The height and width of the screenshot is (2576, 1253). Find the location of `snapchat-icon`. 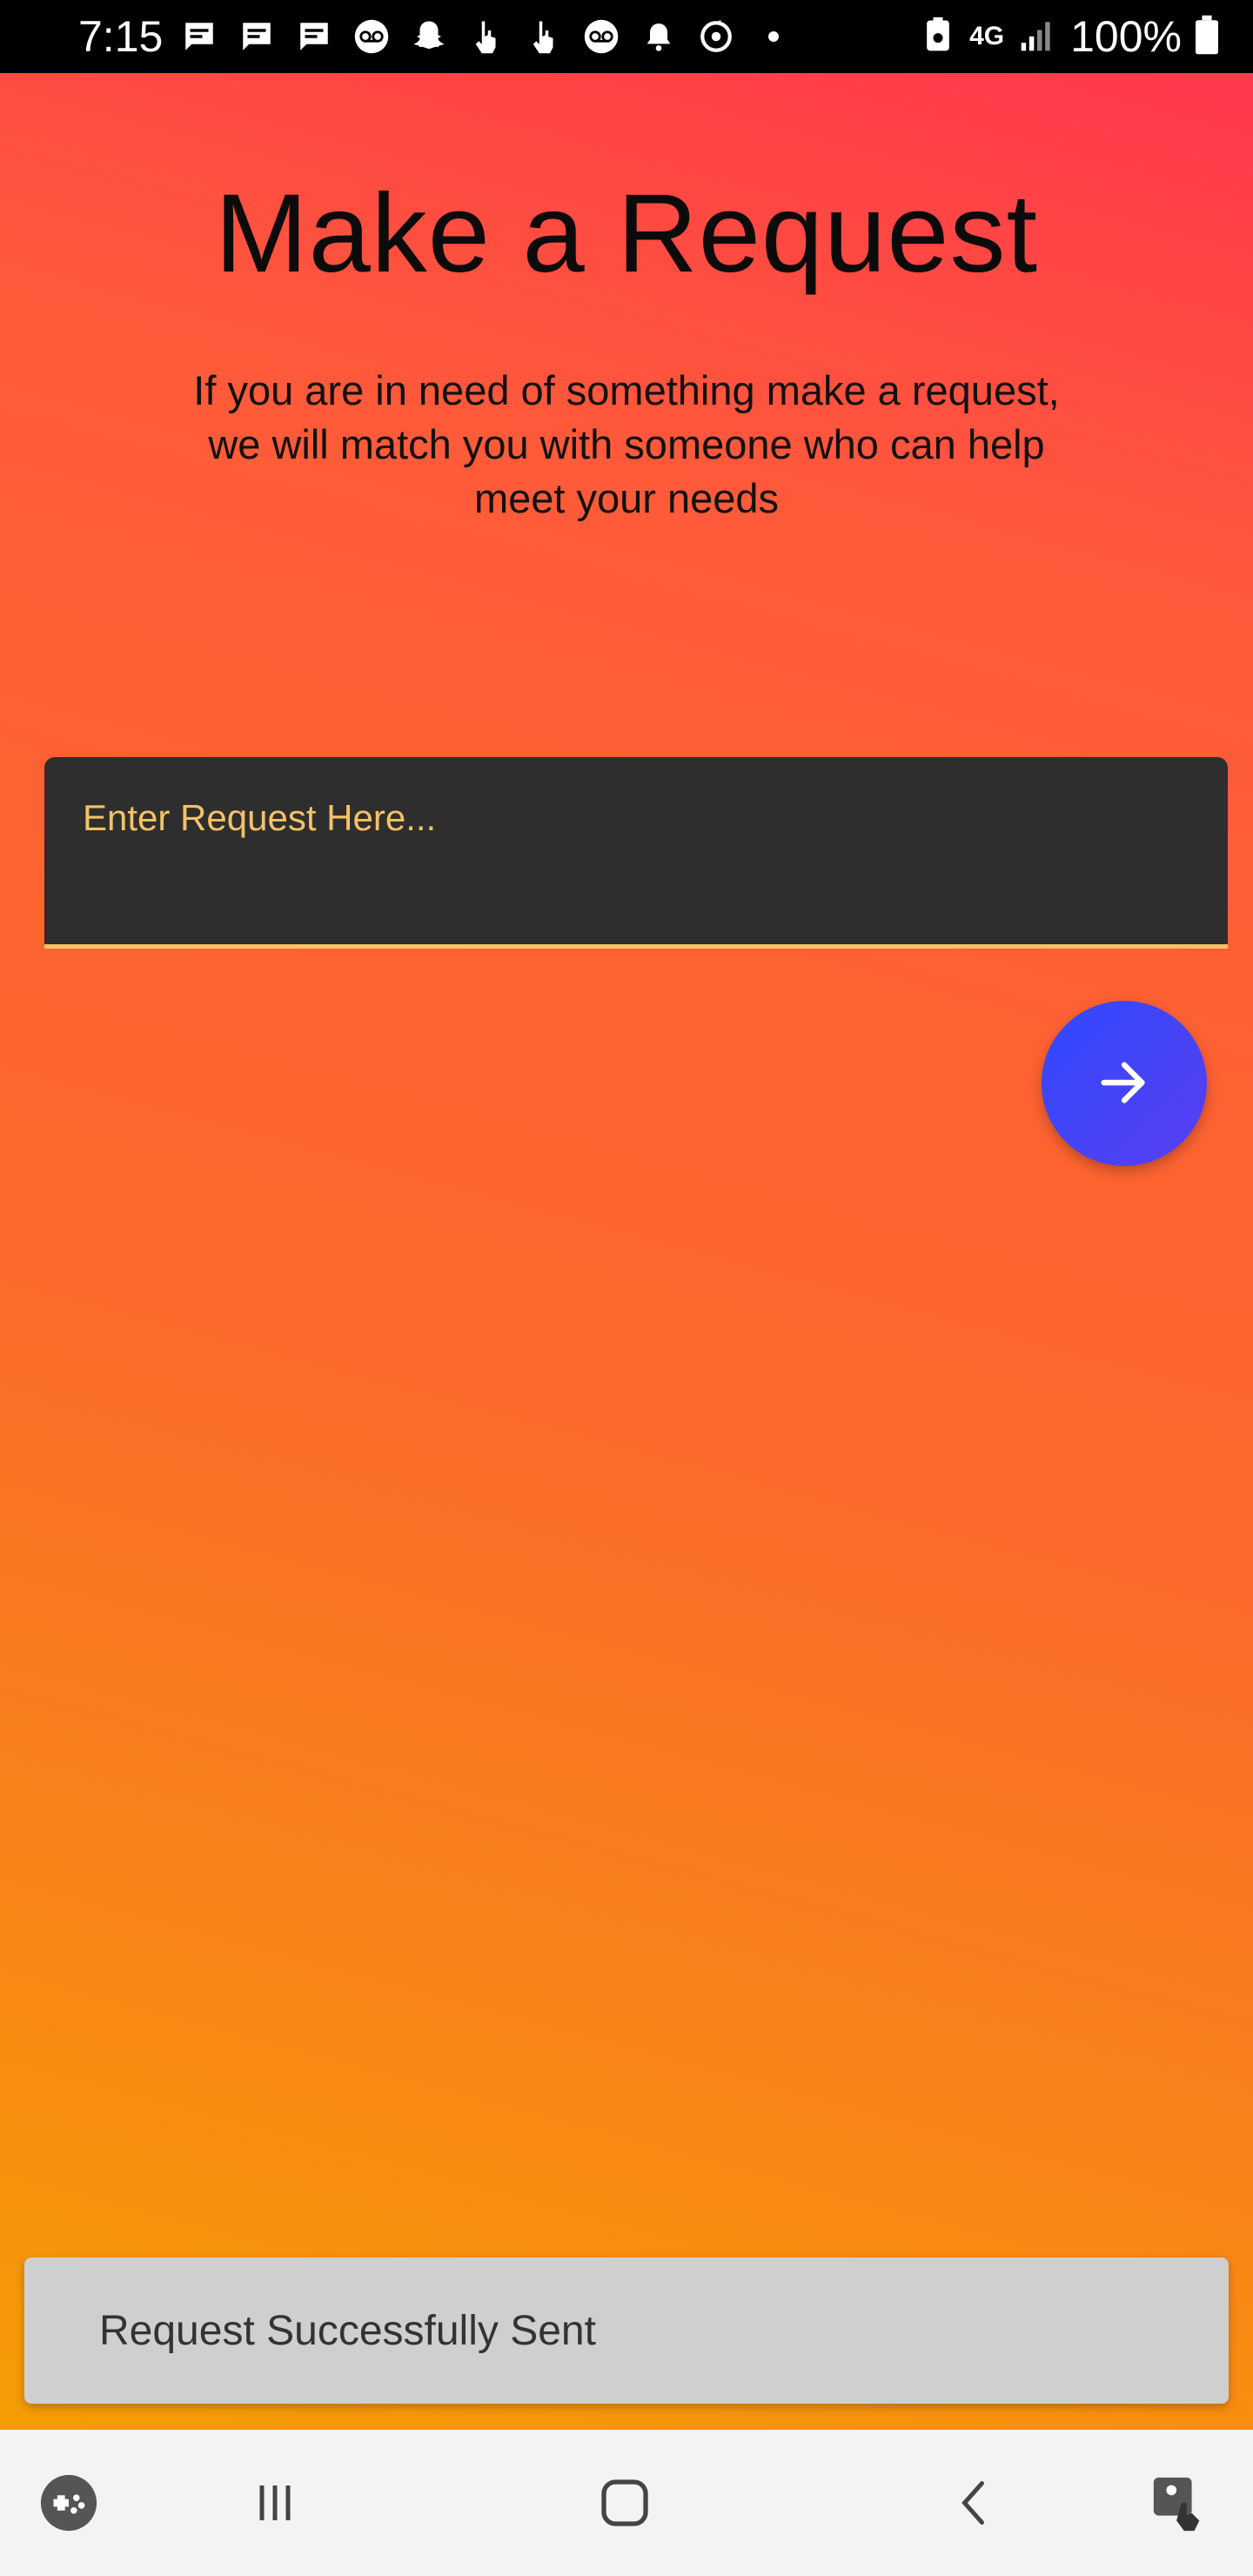

snapchat-icon is located at coordinates (429, 37).